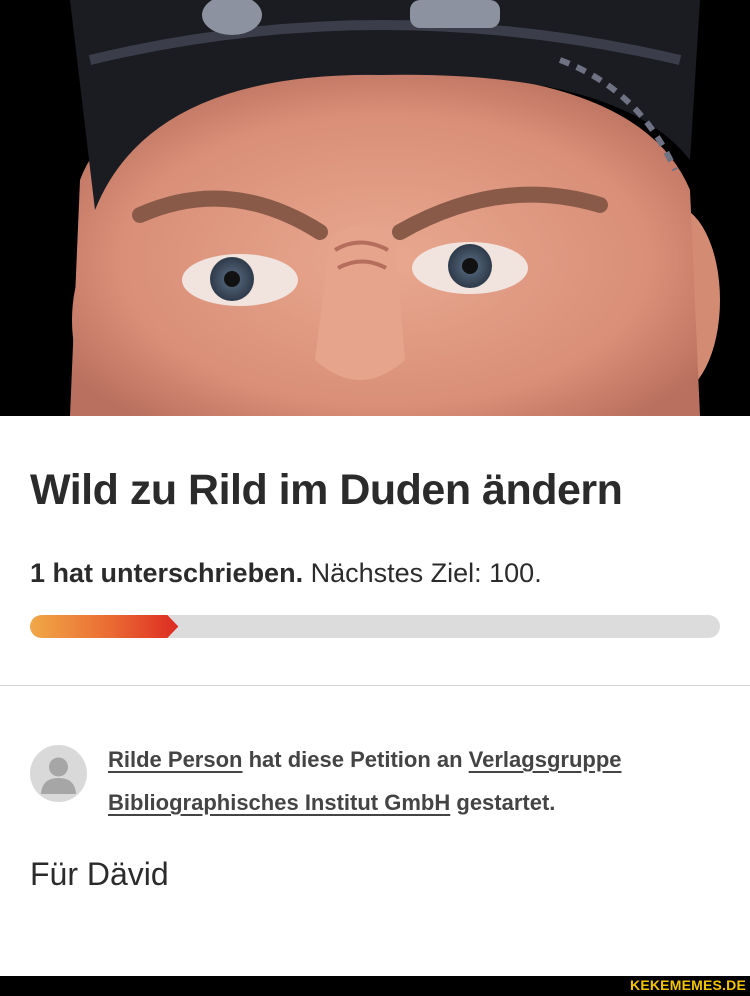 The width and height of the screenshot is (750, 996). I want to click on user-silhouette-icon, so click(58, 775).